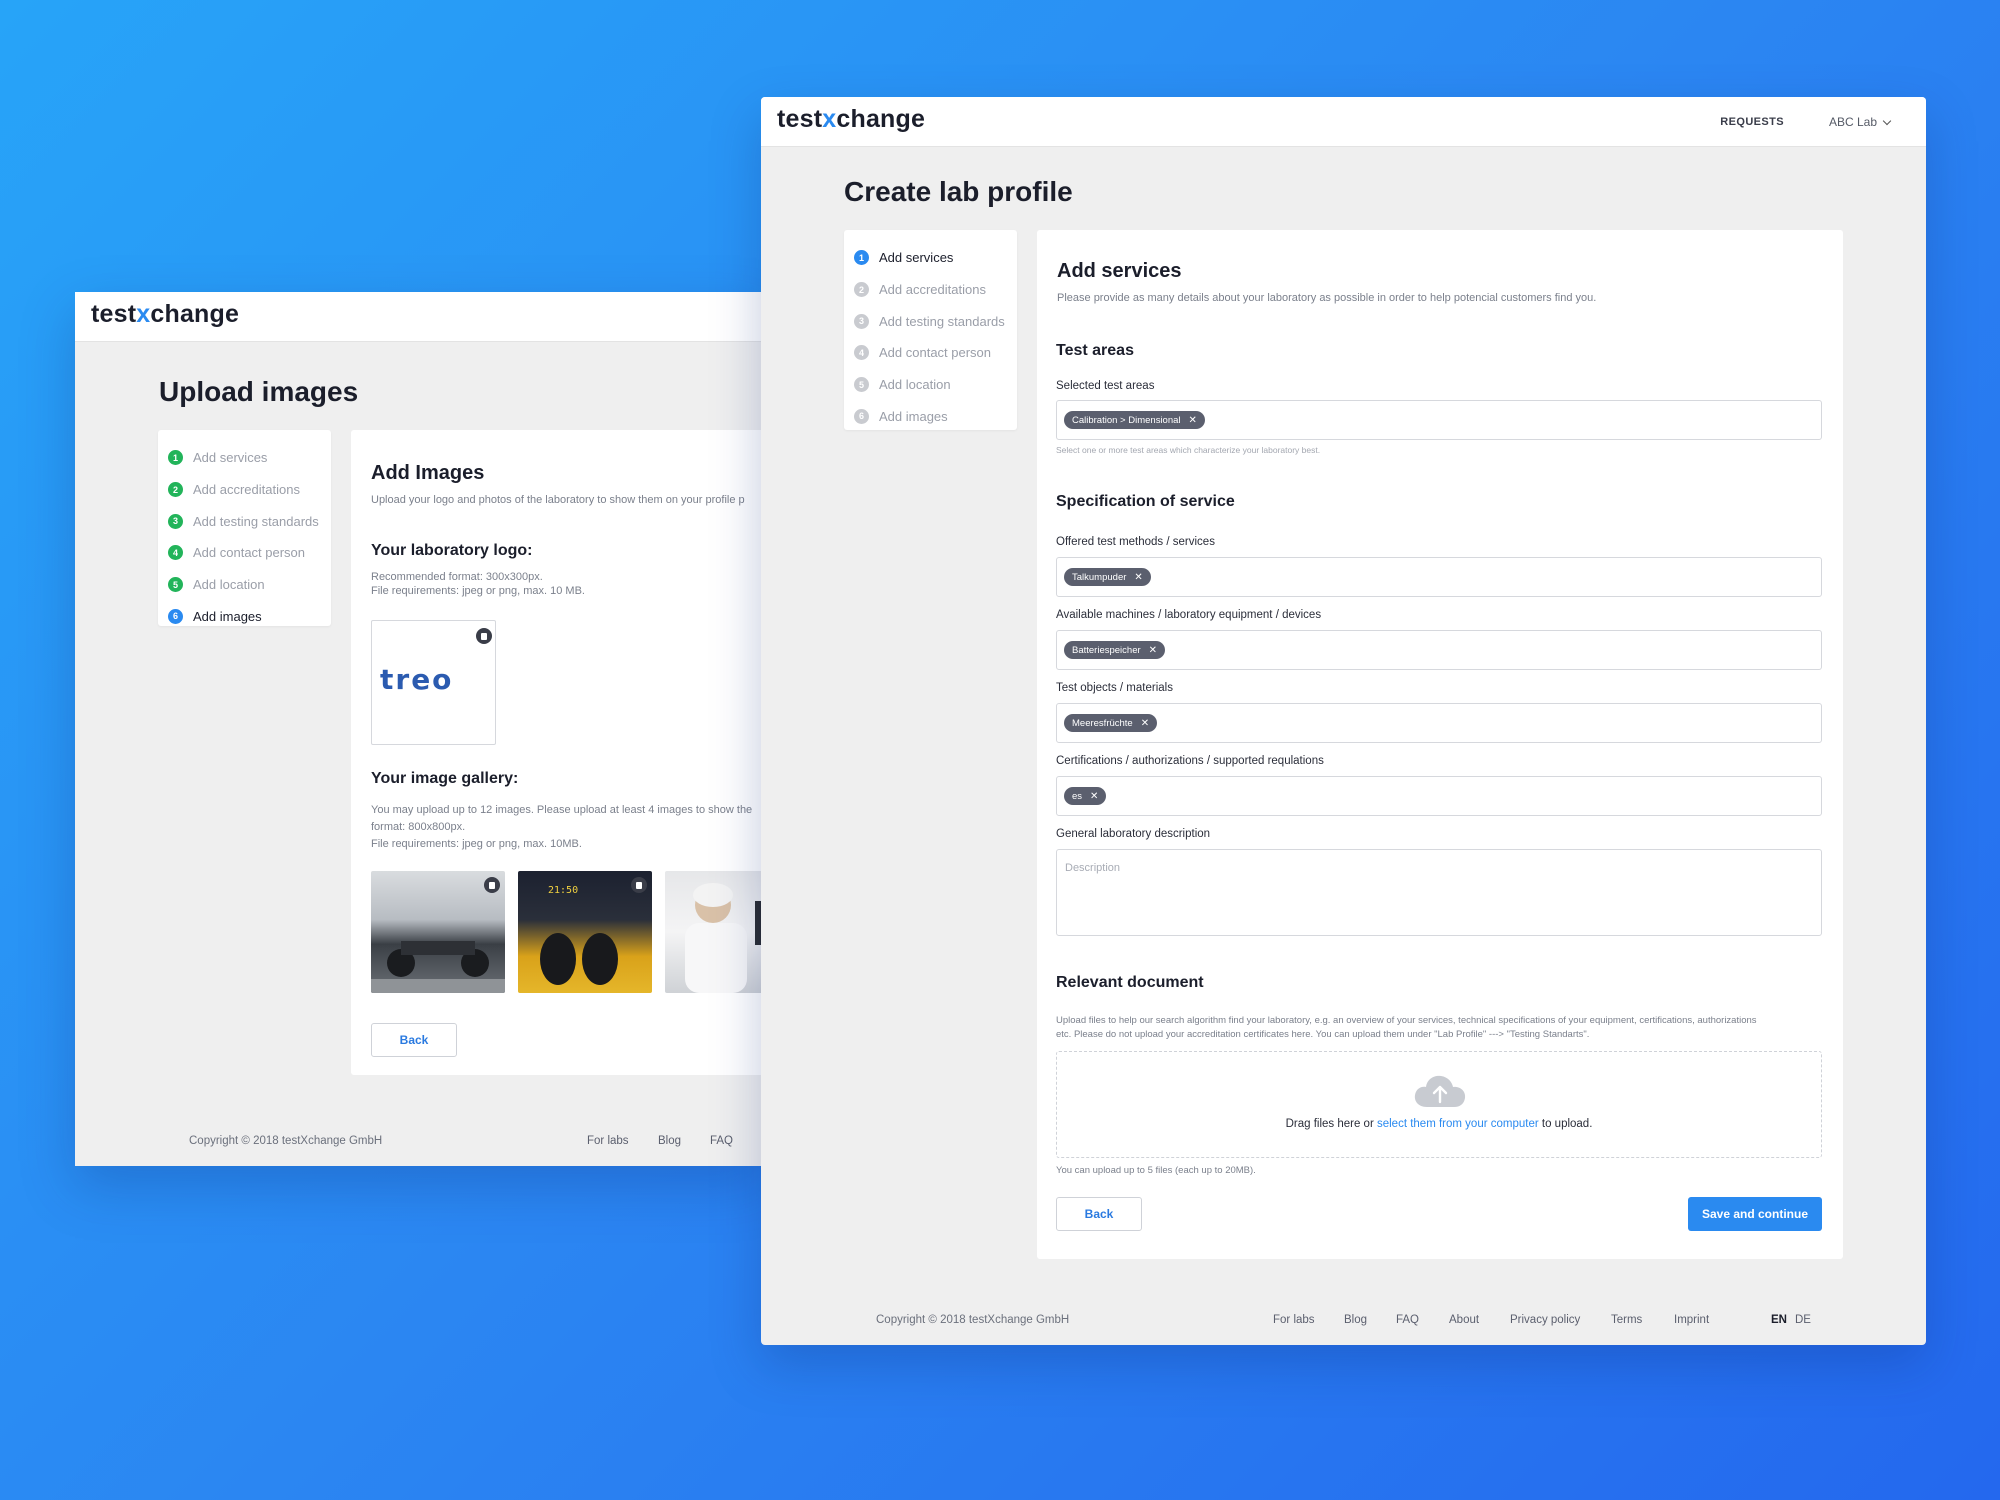 The height and width of the screenshot is (1500, 2000). Describe the element at coordinates (1111, 723) in the screenshot. I see `test-object-chip: Meeresfrüchte ✕` at that location.